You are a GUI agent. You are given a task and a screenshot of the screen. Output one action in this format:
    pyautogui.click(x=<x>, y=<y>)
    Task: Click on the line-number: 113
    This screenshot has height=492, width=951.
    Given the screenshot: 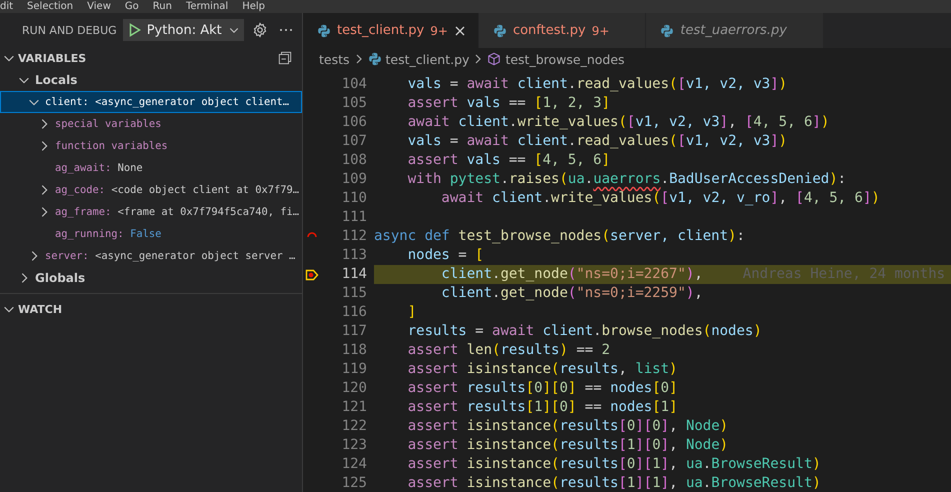 What is the action you would take?
    pyautogui.click(x=354, y=255)
    